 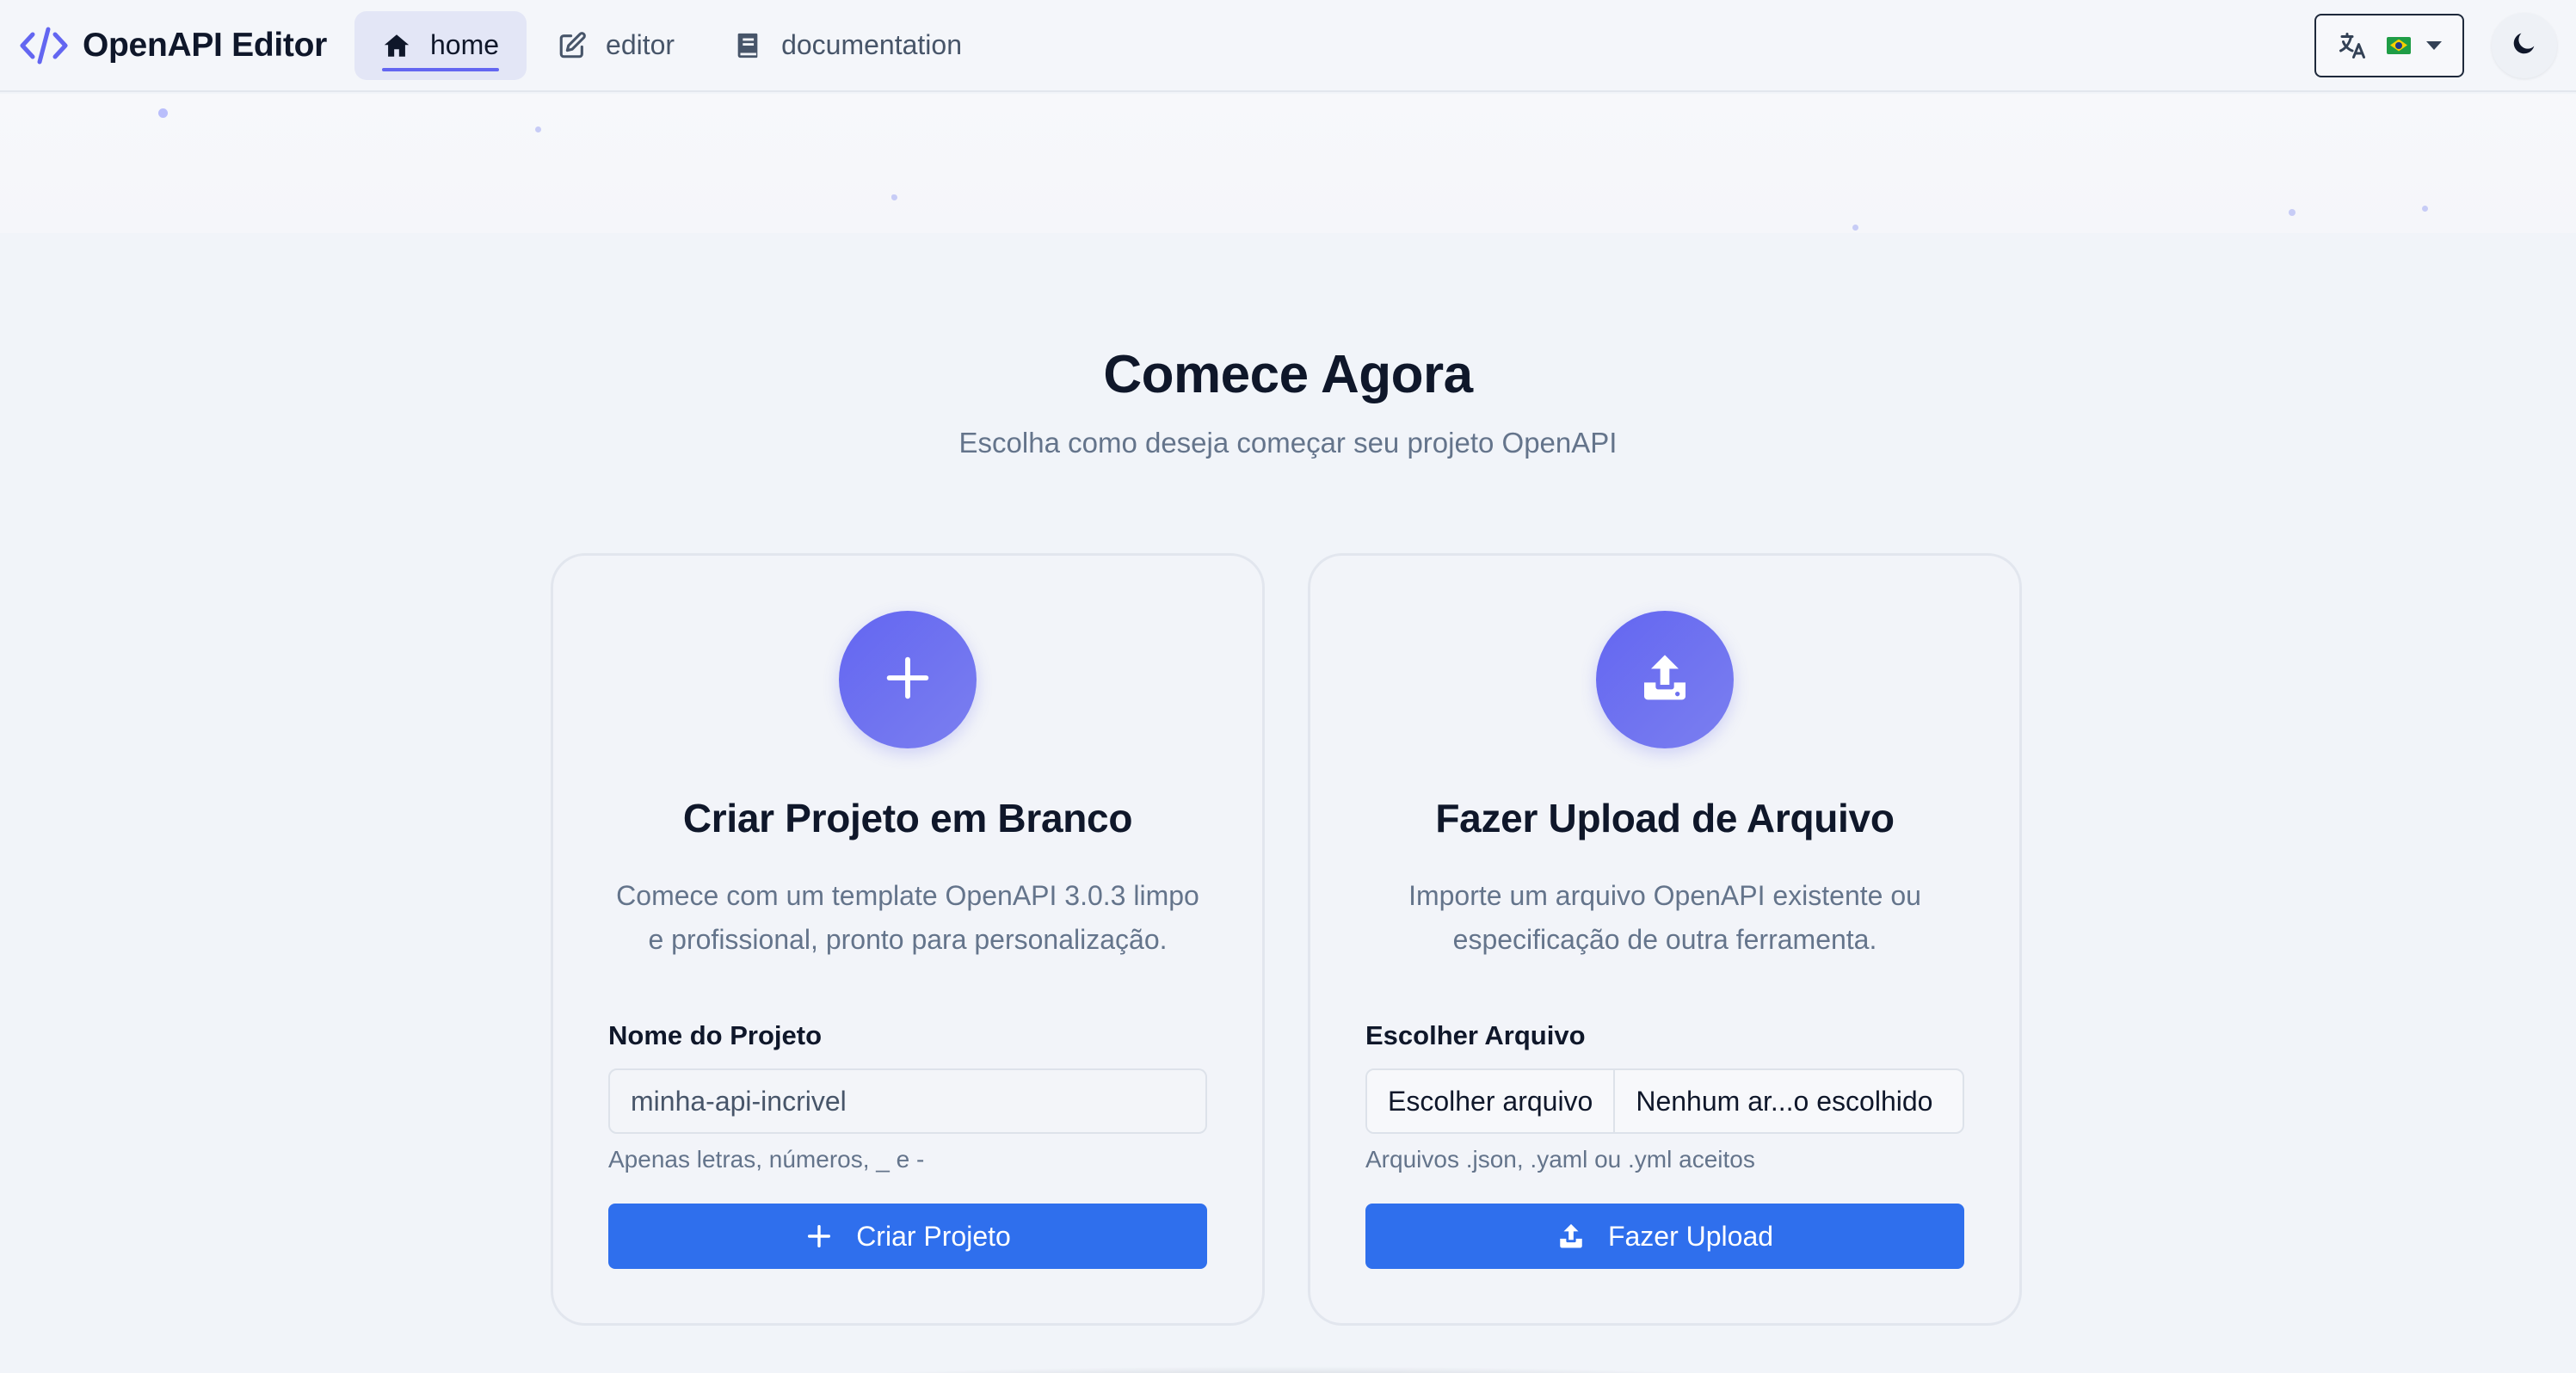 I want to click on page-title: Comece Agora, so click(x=1288, y=374).